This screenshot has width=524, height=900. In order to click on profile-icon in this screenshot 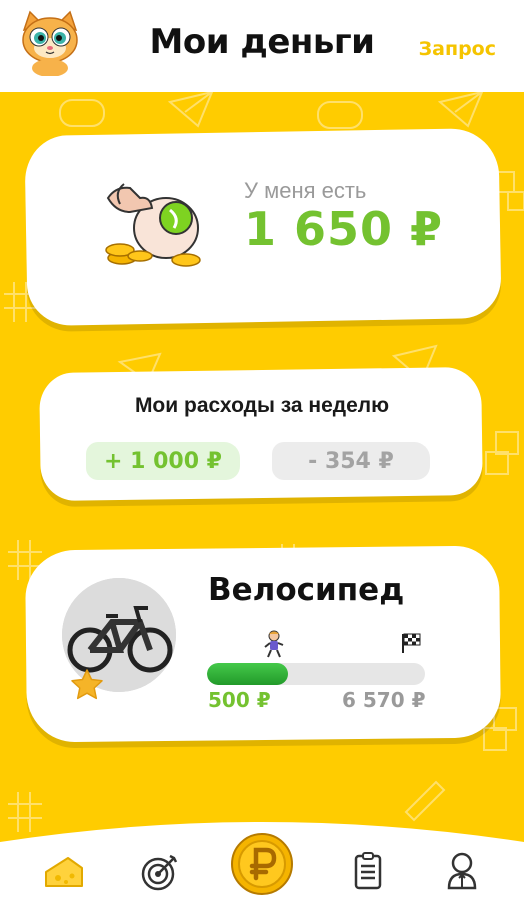, I will do `click(462, 871)`.